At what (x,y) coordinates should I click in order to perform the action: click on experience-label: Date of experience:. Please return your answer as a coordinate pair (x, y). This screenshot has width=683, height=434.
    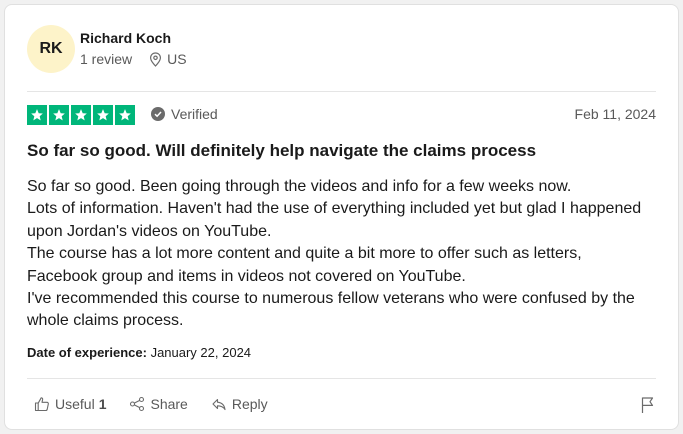
    Looking at the image, I should click on (87, 352).